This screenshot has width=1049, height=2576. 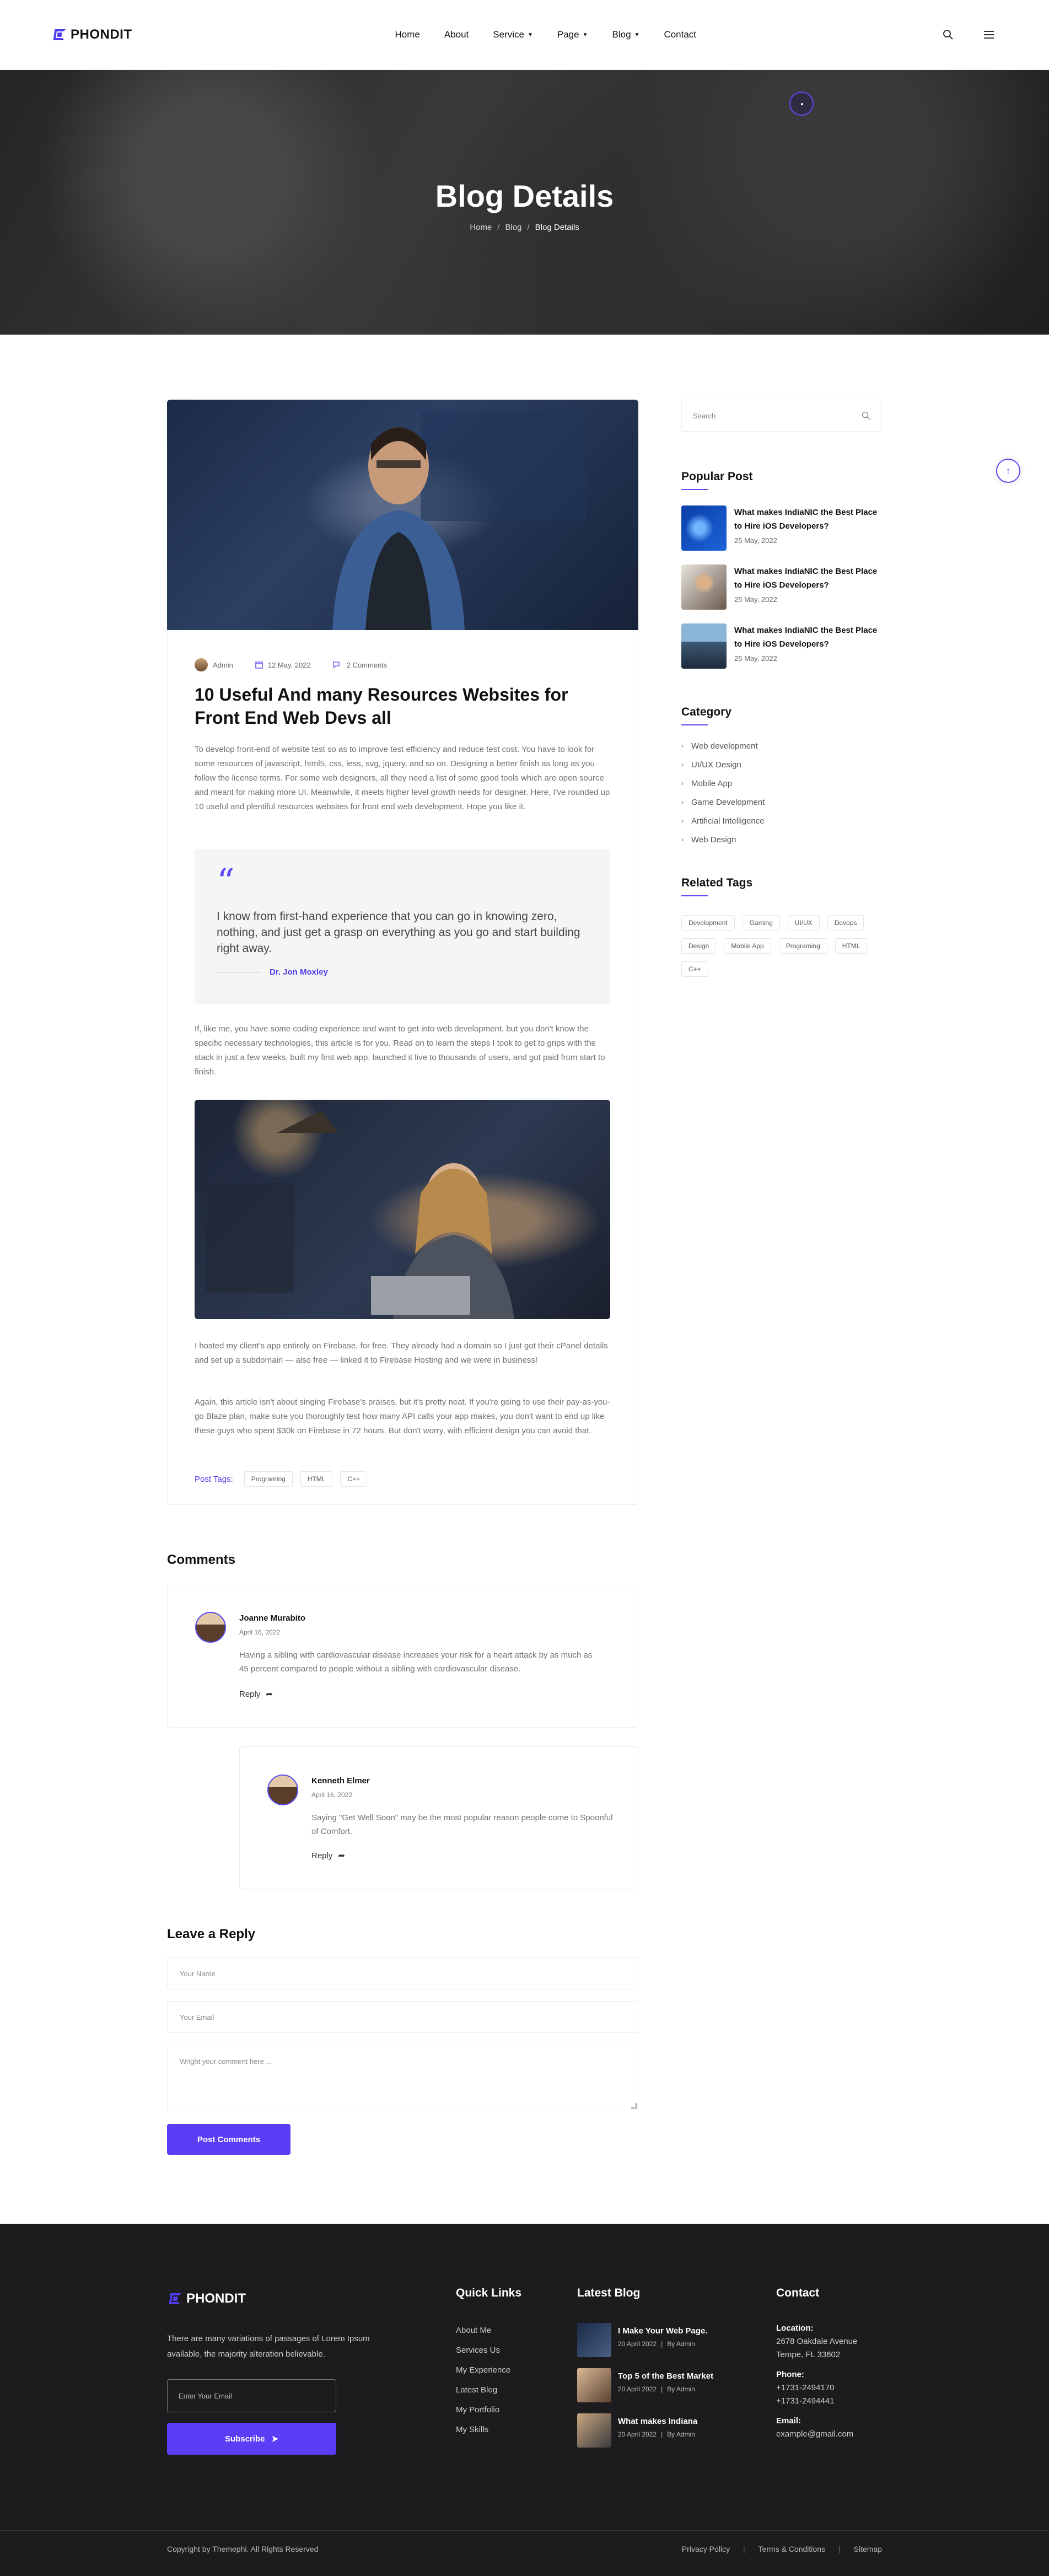 I want to click on related-tag: Mobile App, so click(x=748, y=946).